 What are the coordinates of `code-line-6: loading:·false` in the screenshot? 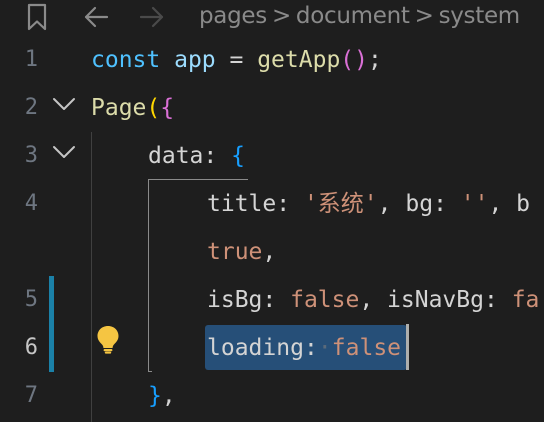 It's located at (304, 348).